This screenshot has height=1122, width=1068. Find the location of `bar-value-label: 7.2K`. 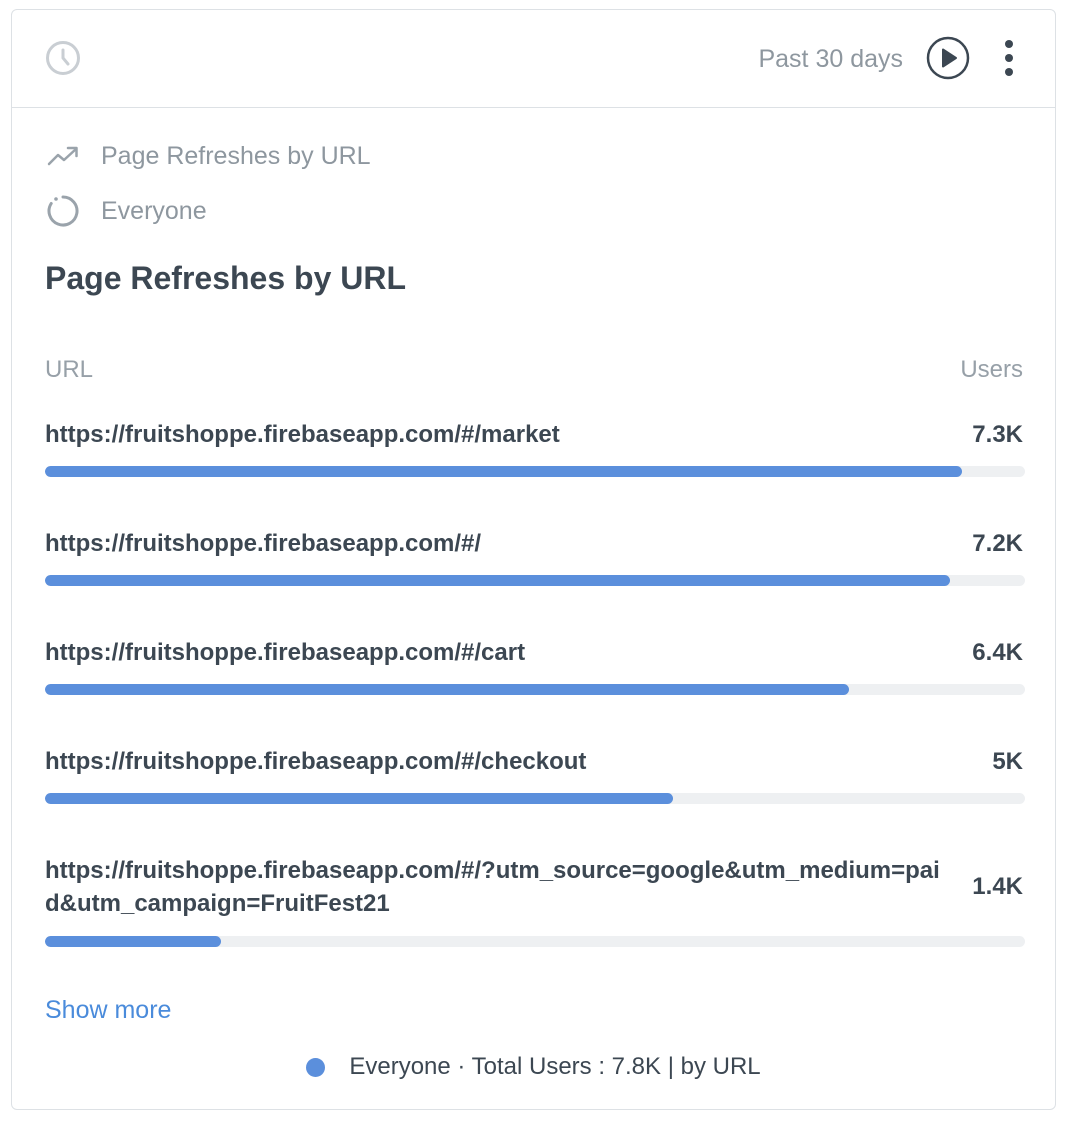

bar-value-label: 7.2K is located at coordinates (997, 543).